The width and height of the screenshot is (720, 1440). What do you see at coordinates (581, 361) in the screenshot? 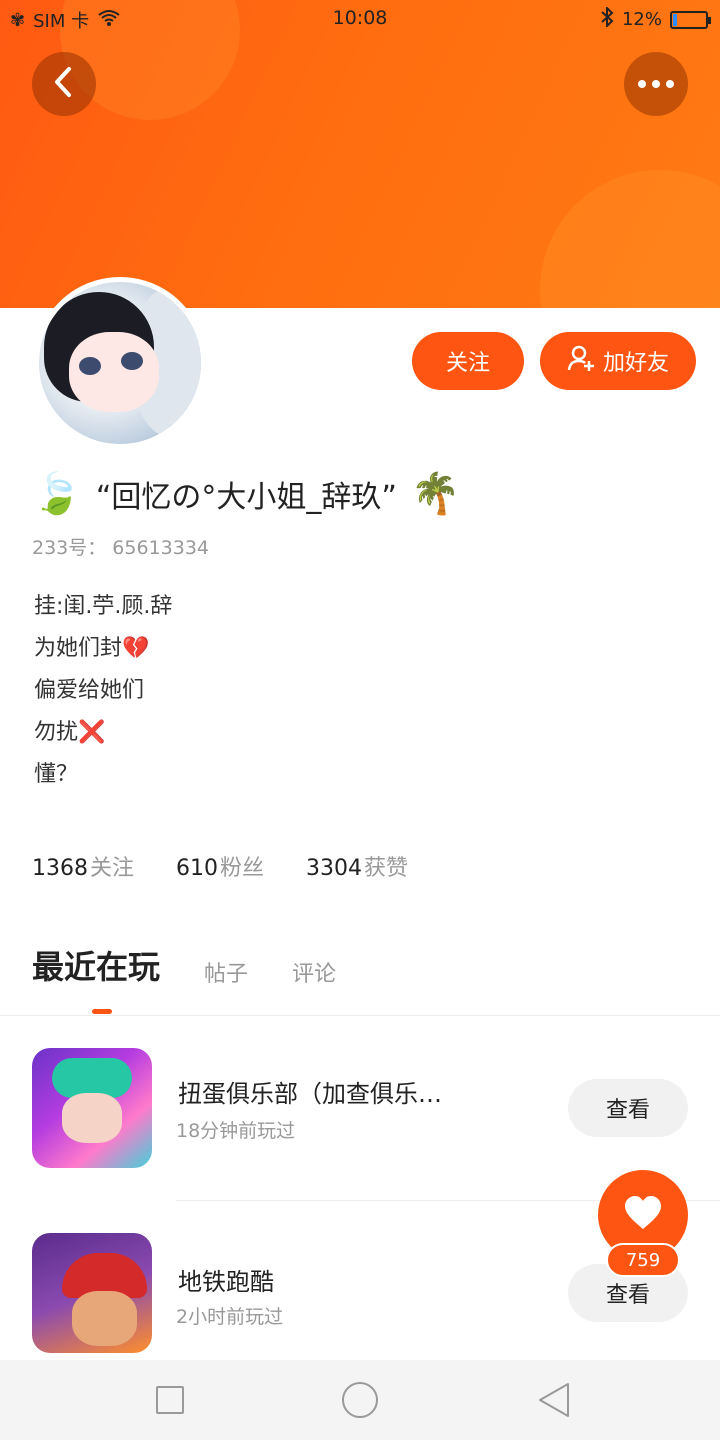
I see `add-user-icon` at bounding box center [581, 361].